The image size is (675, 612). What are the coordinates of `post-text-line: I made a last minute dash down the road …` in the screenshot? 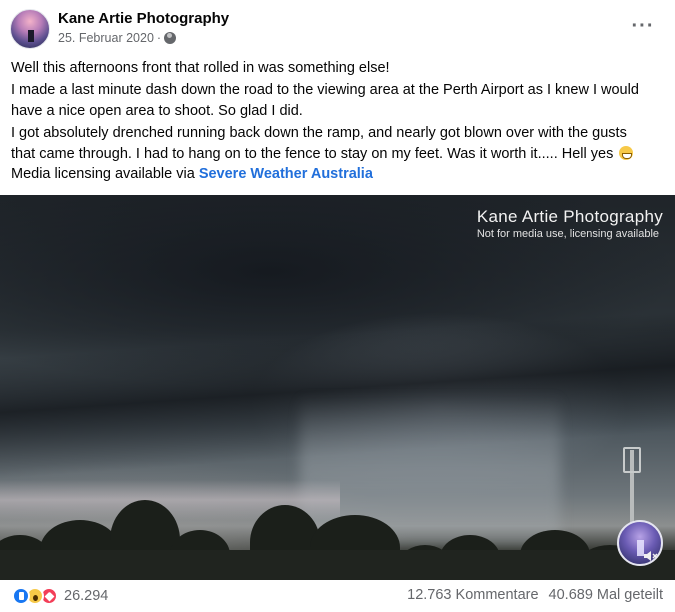 It's located at (325, 89).